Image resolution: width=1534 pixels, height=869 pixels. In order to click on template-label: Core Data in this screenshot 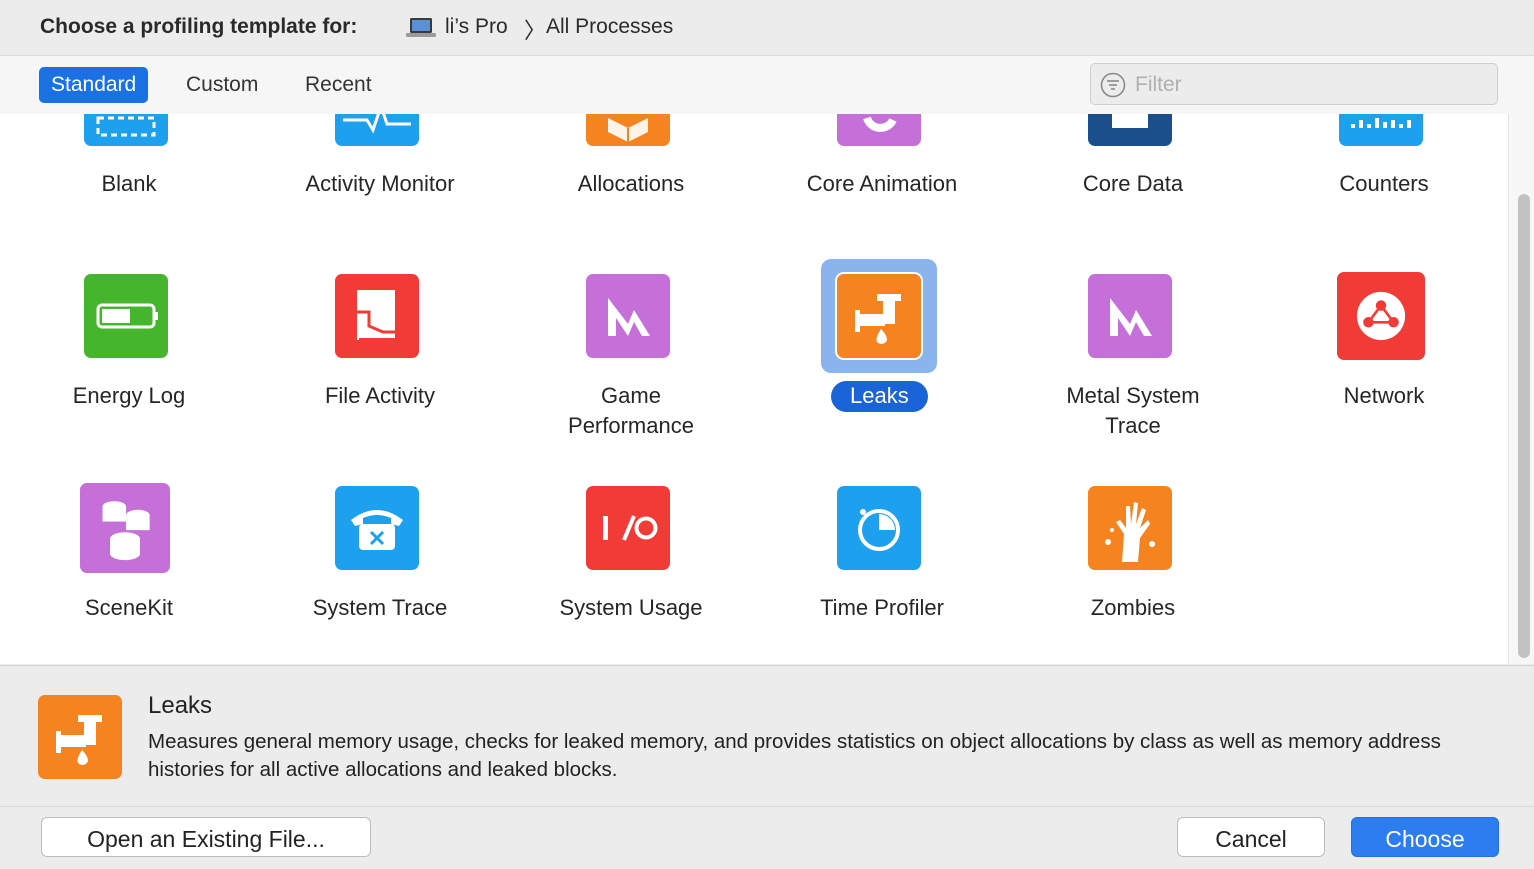, I will do `click(1133, 183)`.